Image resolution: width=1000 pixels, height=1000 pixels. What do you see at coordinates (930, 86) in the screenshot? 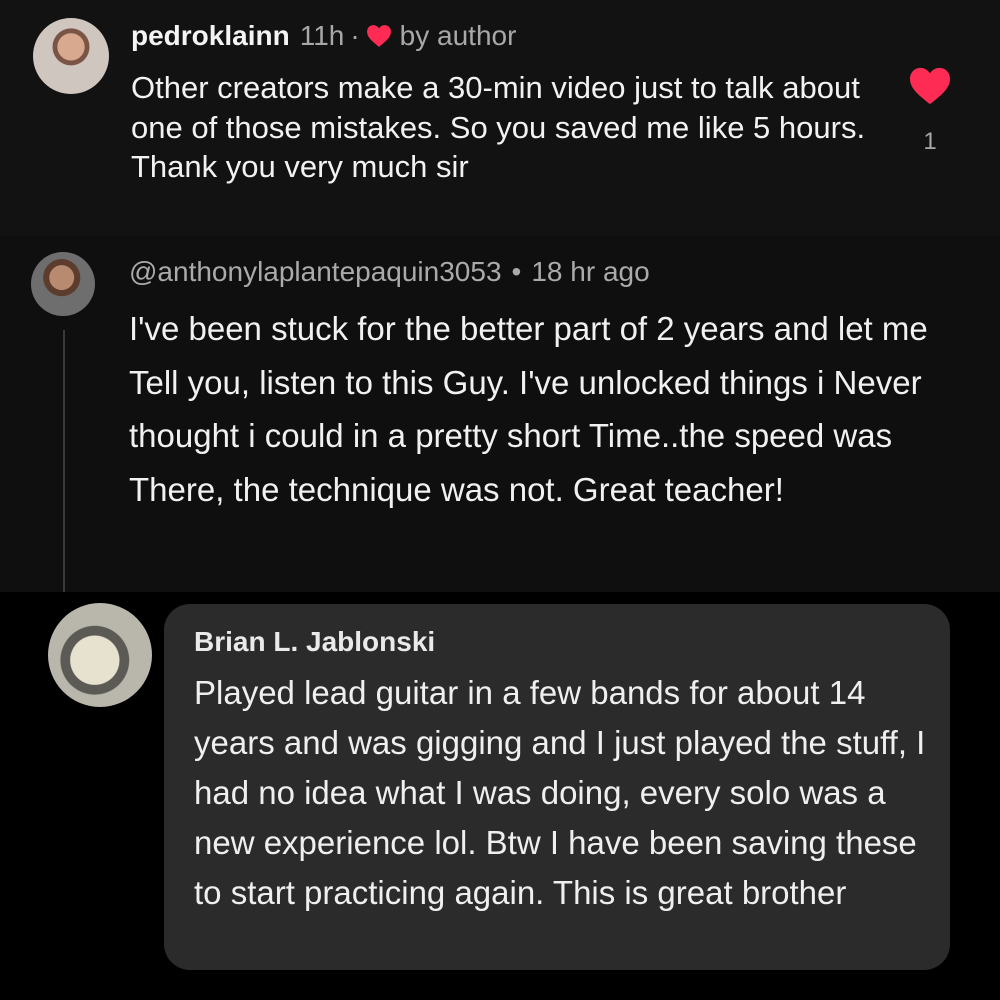
I see `like-heart-icon` at bounding box center [930, 86].